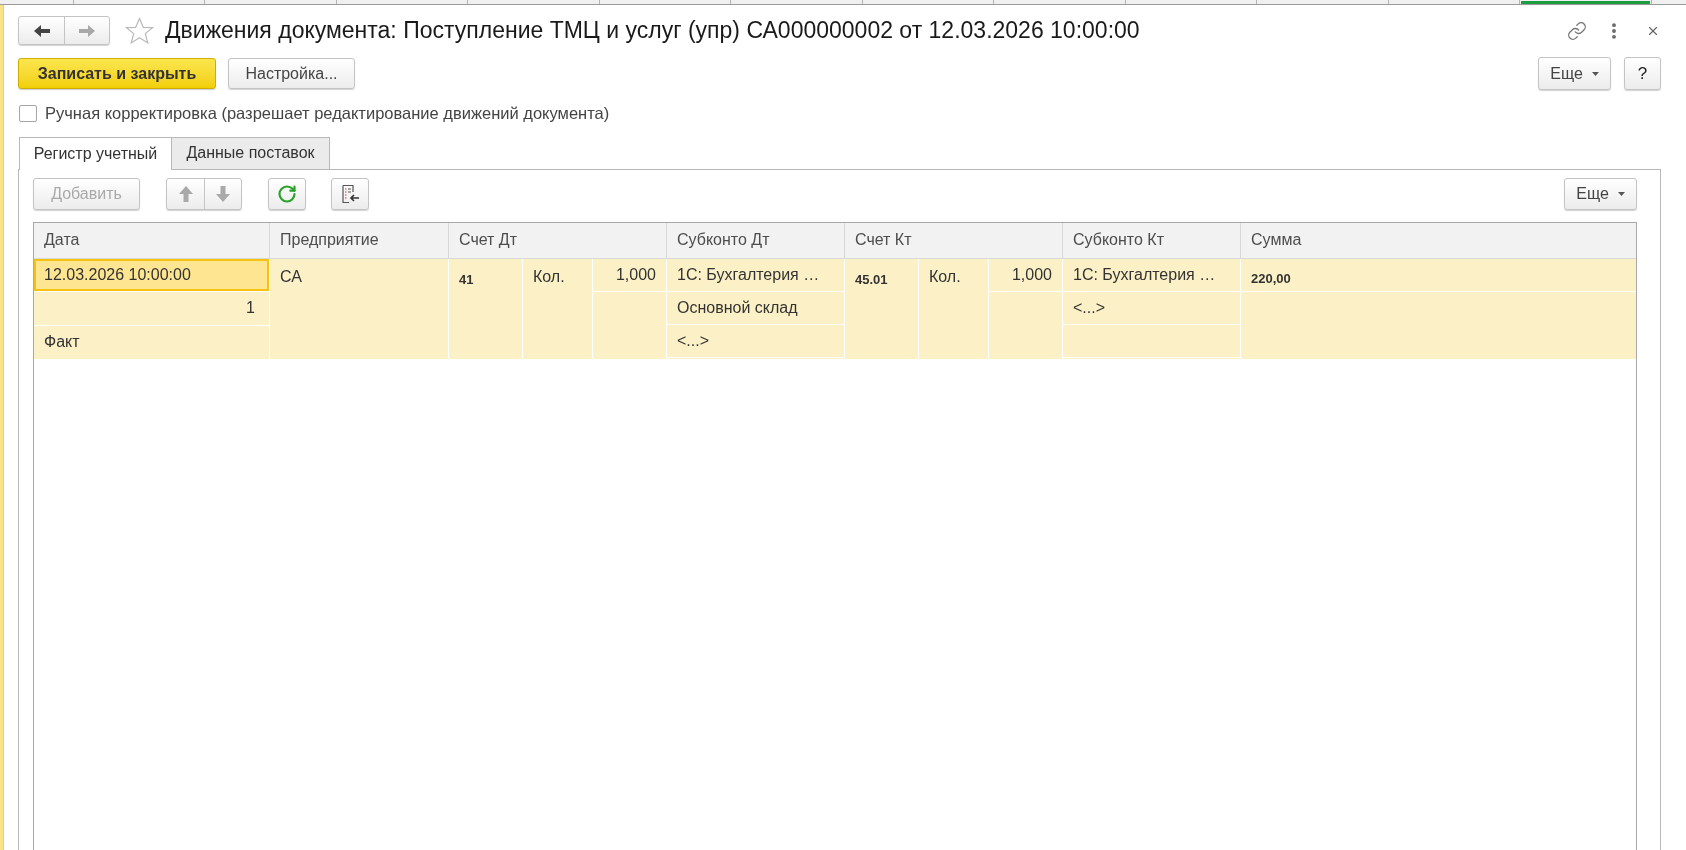  Describe the element at coordinates (756, 240) in the screenshot. I see `column-header: Субконто Дт` at that location.